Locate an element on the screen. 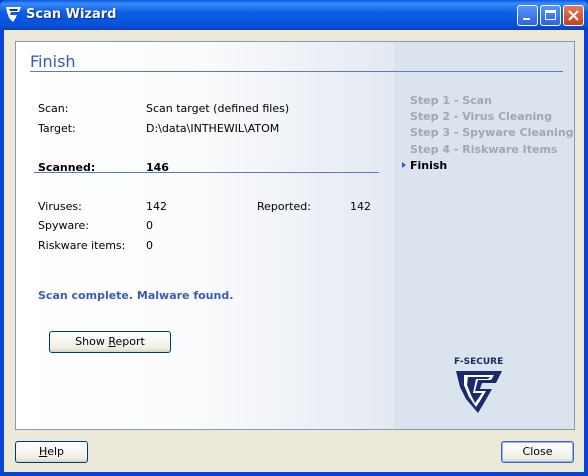 This screenshot has width=588, height=476. target-value: D:\data\INTHEWIL\ATOM is located at coordinates (213, 128).